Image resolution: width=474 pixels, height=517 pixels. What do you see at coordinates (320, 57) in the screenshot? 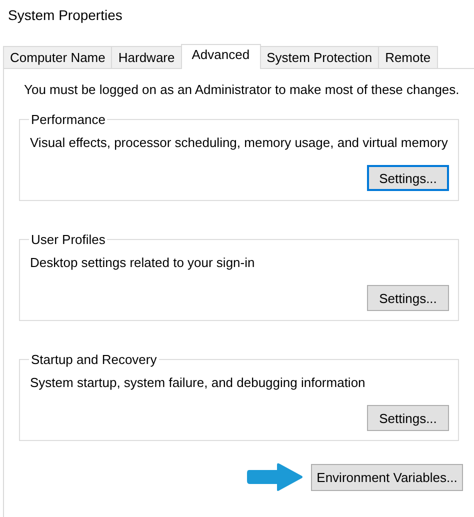
I see `tab: System Protection` at bounding box center [320, 57].